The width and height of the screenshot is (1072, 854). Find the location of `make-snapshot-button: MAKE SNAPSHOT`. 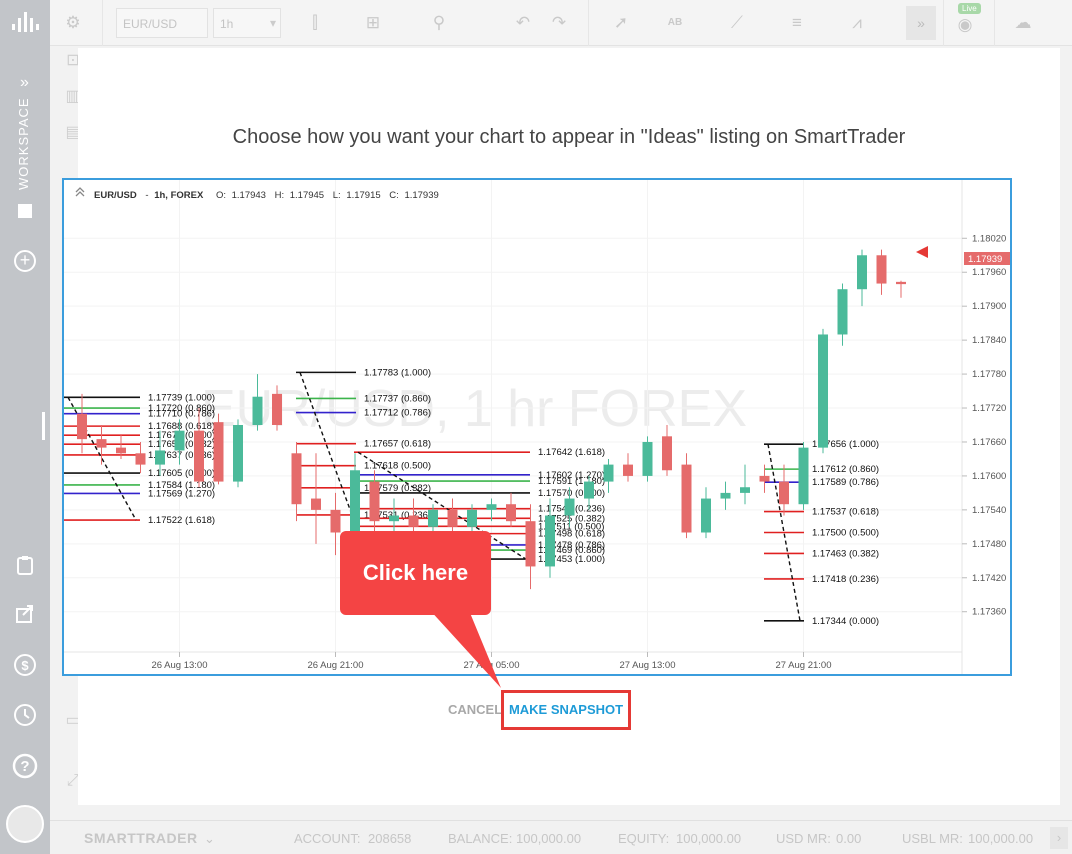

make-snapshot-button: MAKE SNAPSHOT is located at coordinates (566, 710).